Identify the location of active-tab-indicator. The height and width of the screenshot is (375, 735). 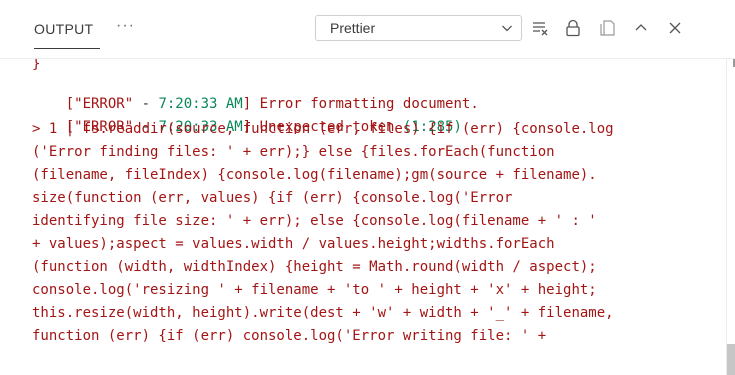
(67, 48).